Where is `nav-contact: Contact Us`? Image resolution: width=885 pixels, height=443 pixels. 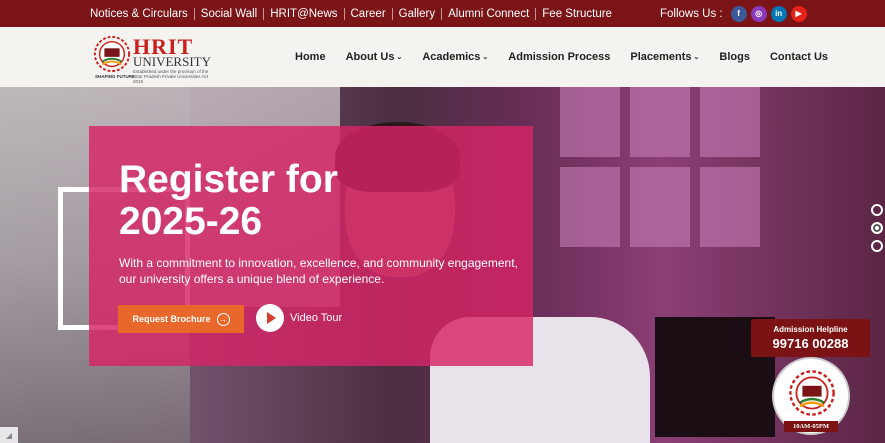
nav-contact: Contact Us is located at coordinates (799, 57).